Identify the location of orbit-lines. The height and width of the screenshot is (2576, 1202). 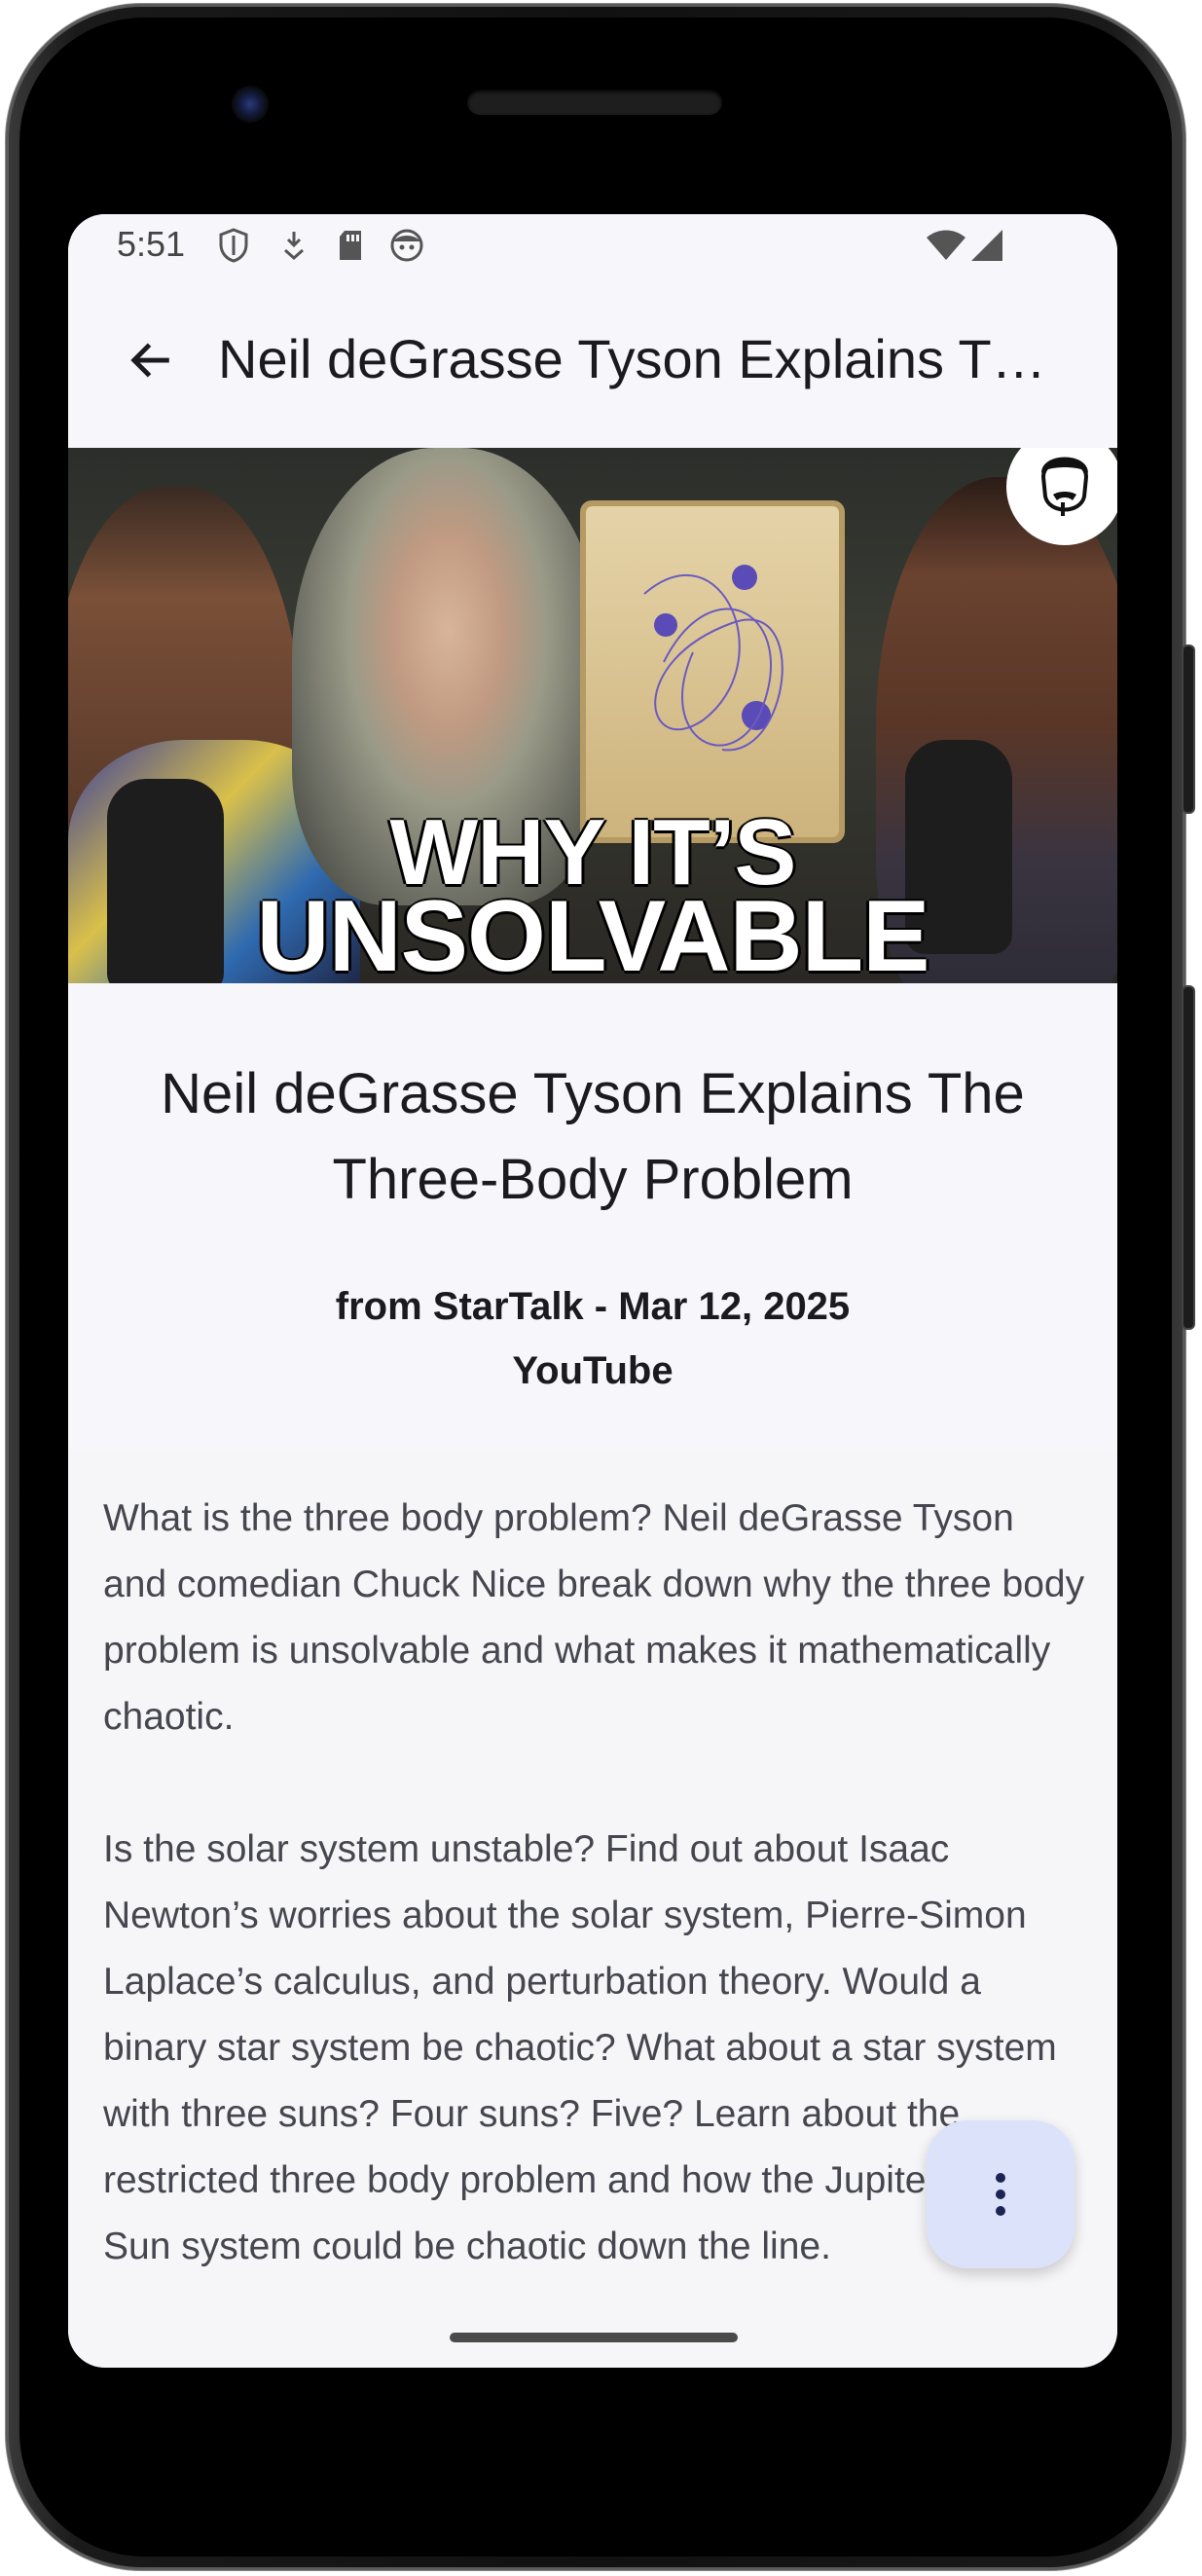
(713, 663).